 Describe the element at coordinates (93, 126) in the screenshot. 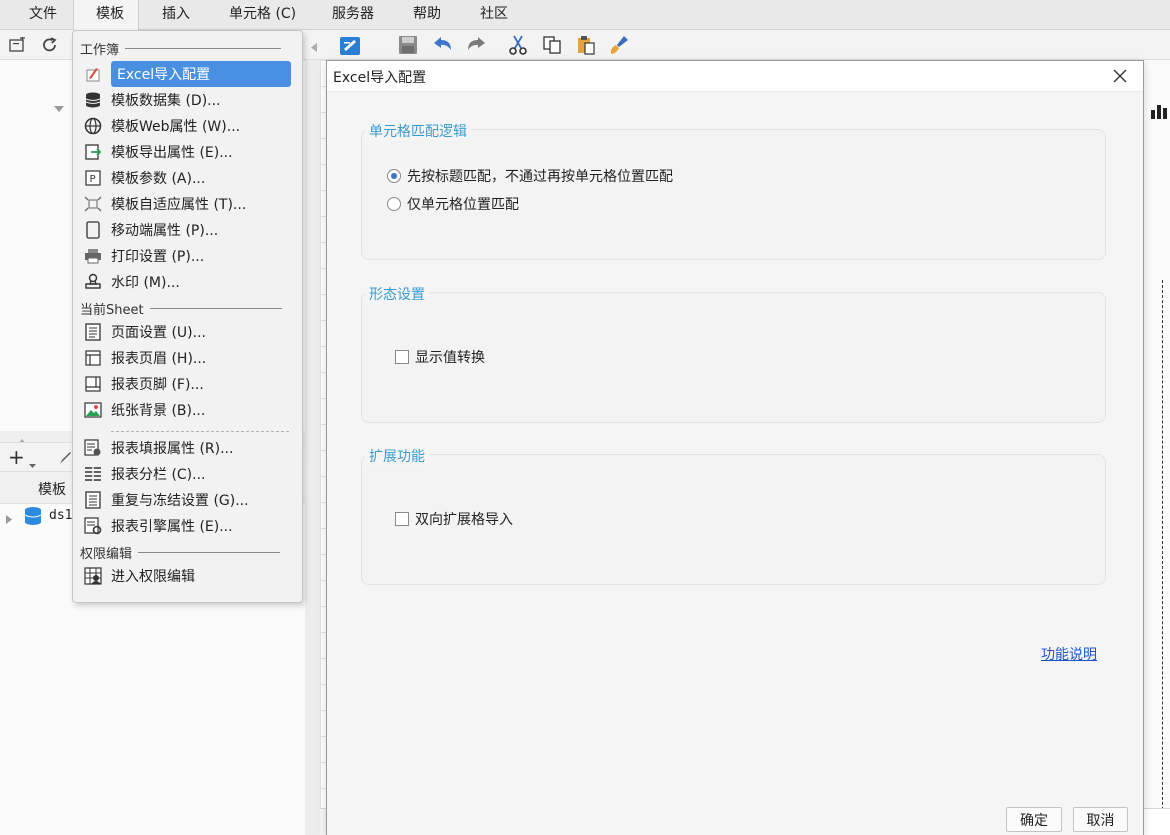

I see `globe-icon` at that location.